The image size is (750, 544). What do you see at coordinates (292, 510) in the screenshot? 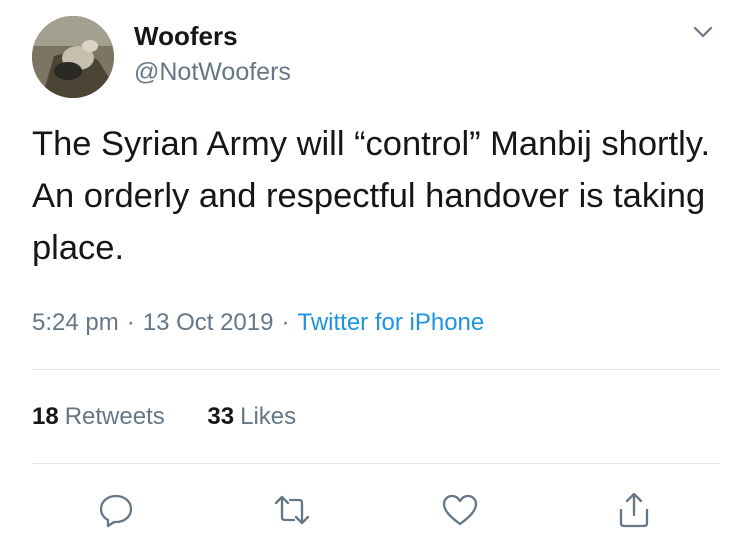
I see `retweet-icon` at bounding box center [292, 510].